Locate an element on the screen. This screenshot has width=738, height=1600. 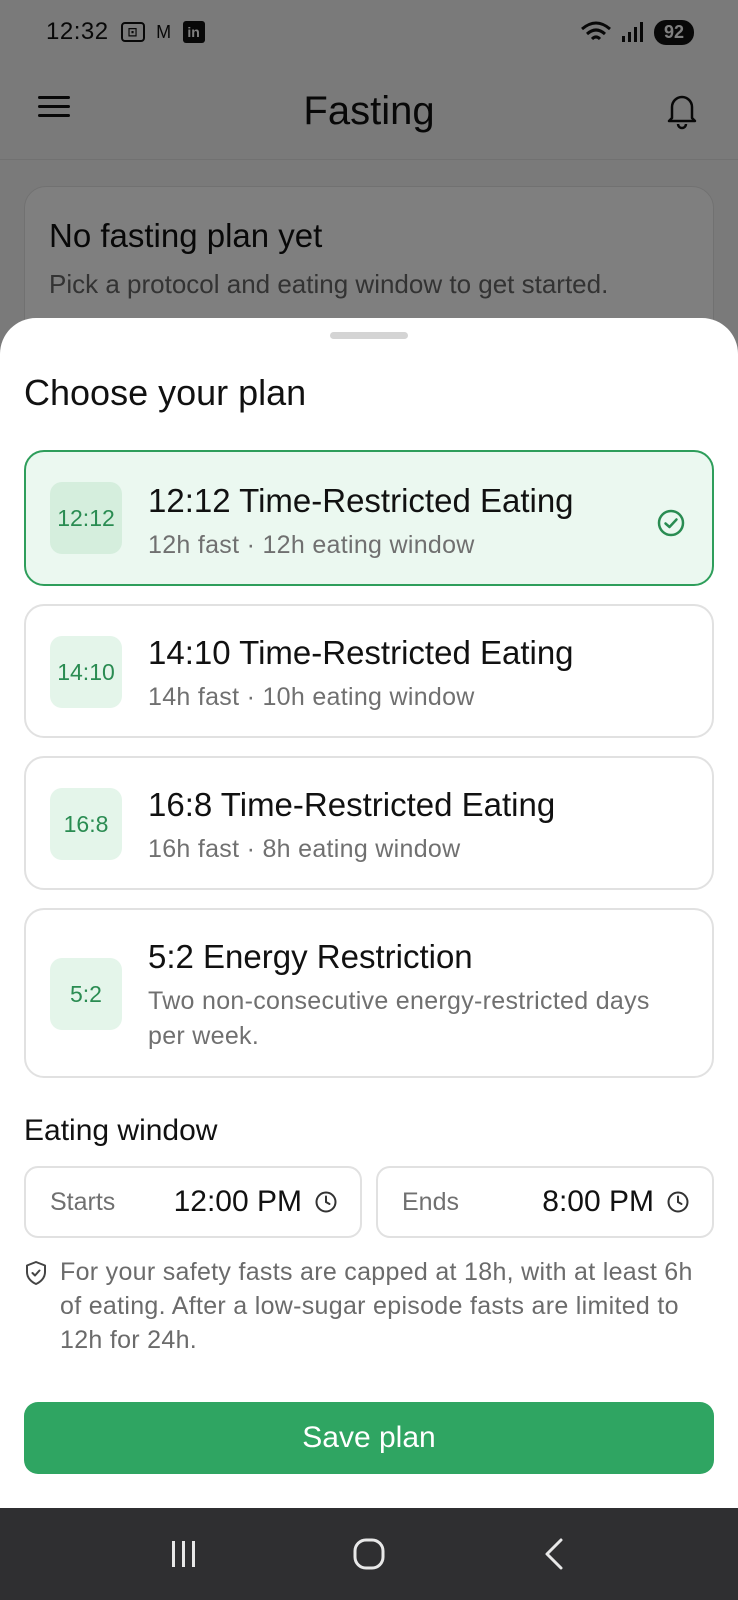
end-time-field: Ends 8:00 PM is located at coordinates (545, 1202).